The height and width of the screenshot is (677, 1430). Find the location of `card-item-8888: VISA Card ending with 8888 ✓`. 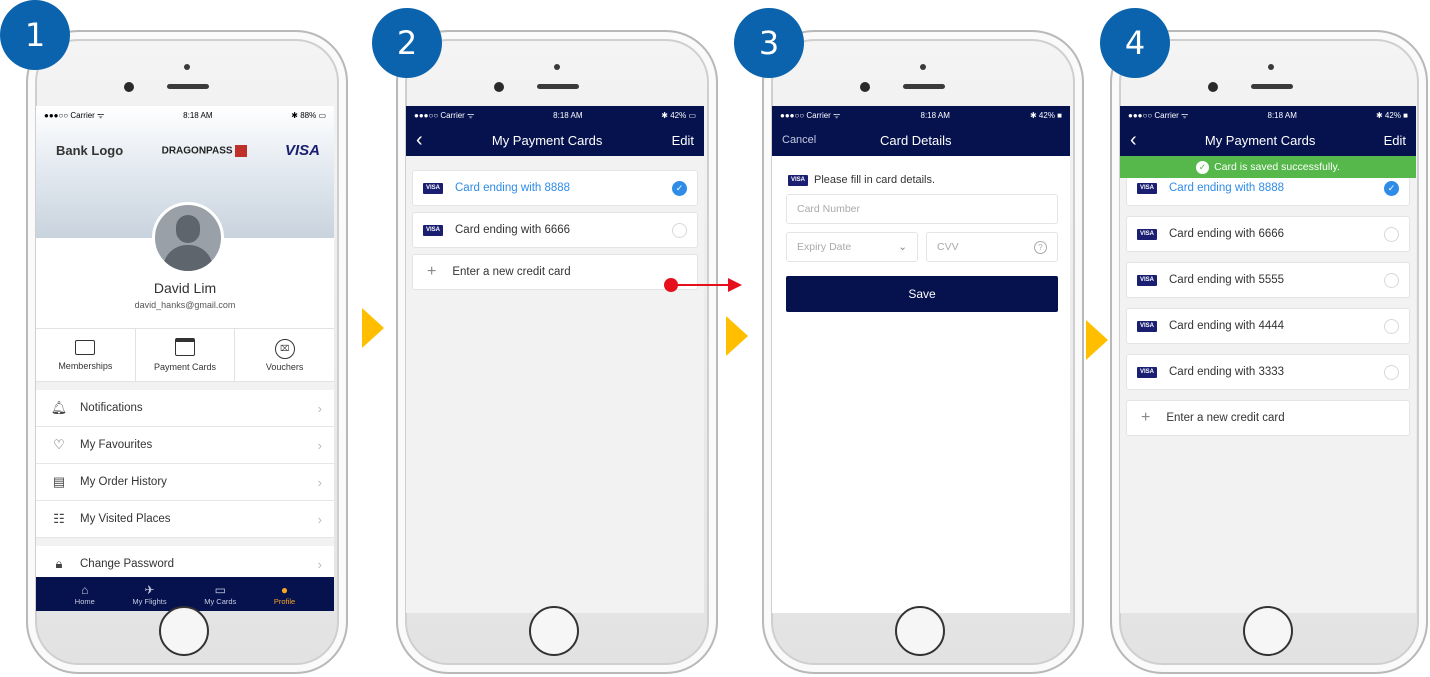

card-item-8888: VISA Card ending with 8888 ✓ is located at coordinates (555, 188).